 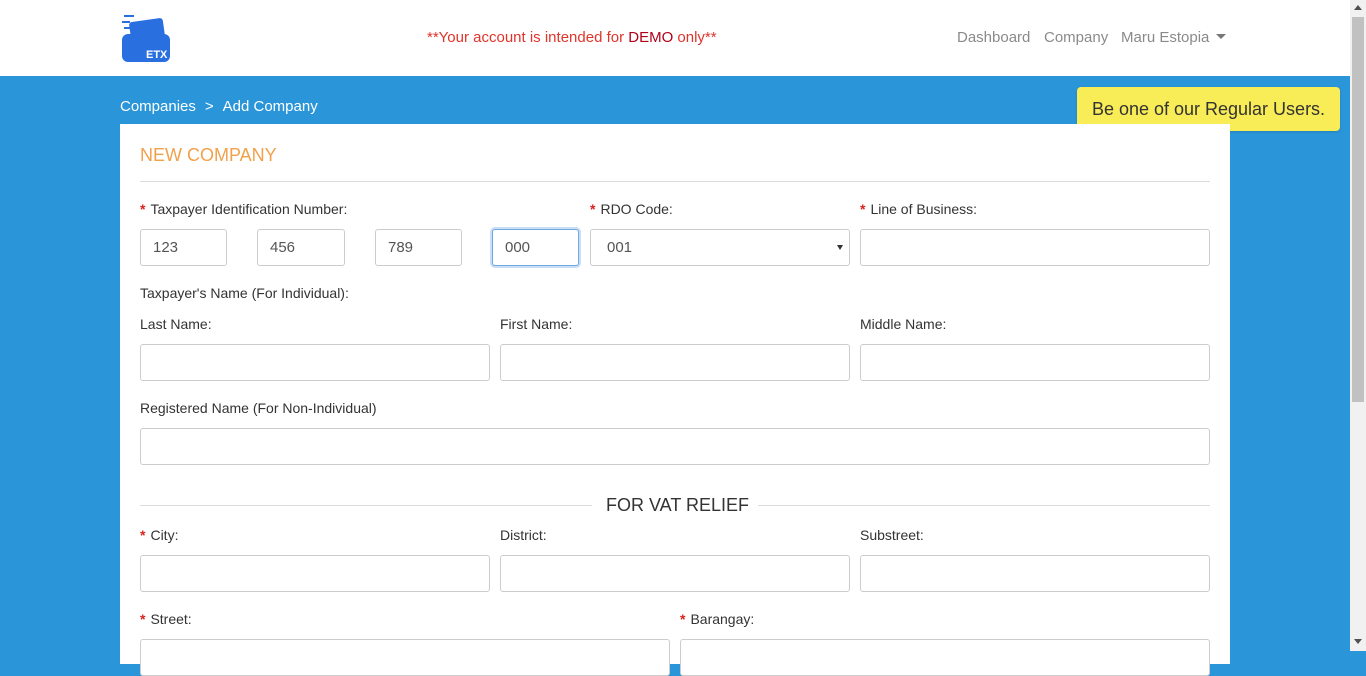 I want to click on breadcrumb: Companies > Add Company, so click(x=219, y=106).